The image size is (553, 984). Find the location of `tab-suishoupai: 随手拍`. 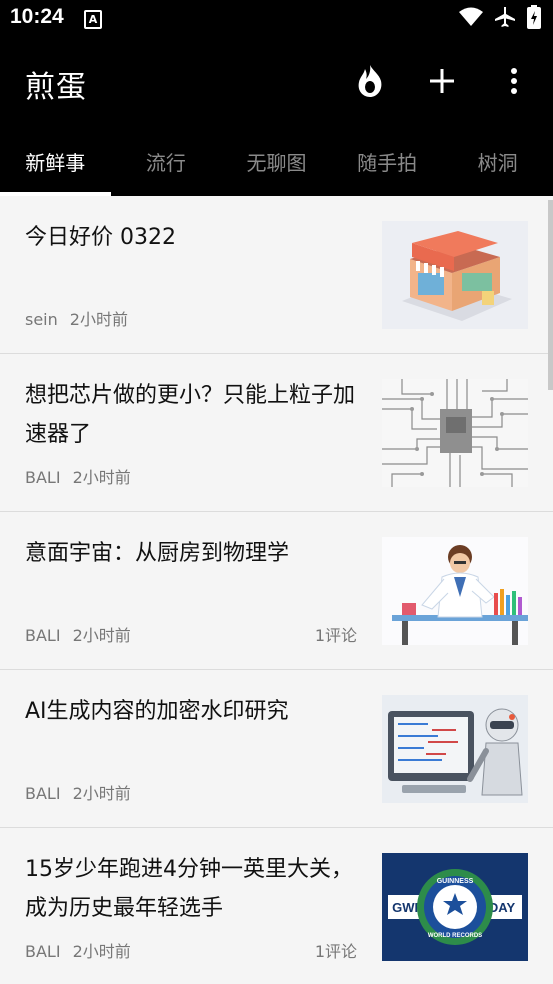

tab-suishoupai: 随手拍 is located at coordinates (387, 161).